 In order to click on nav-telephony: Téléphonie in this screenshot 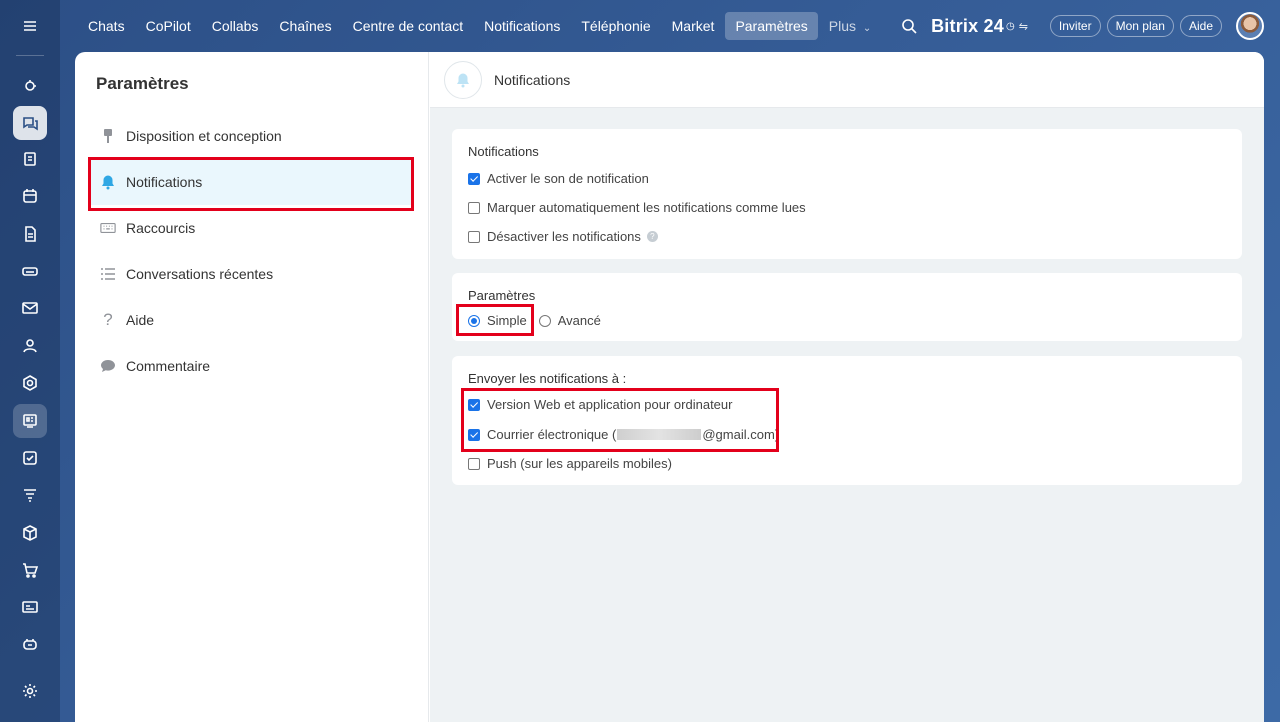, I will do `click(615, 26)`.